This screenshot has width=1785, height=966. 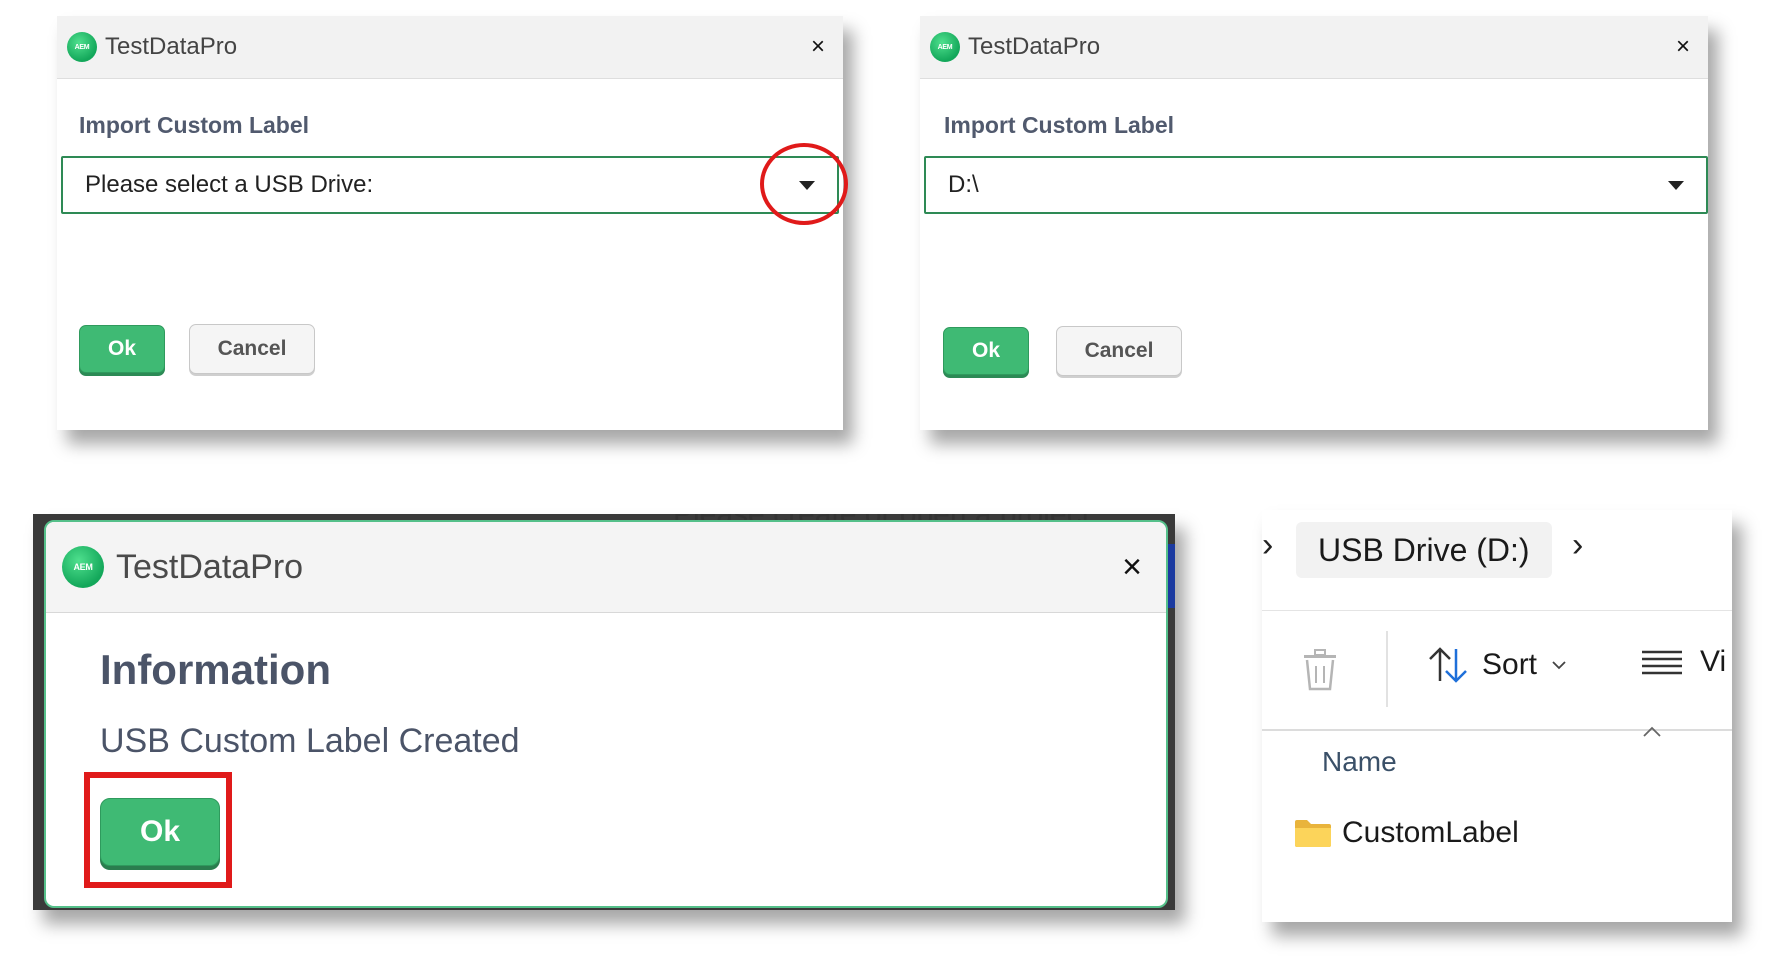 I want to click on sort-button: Sort, so click(x=1496, y=665).